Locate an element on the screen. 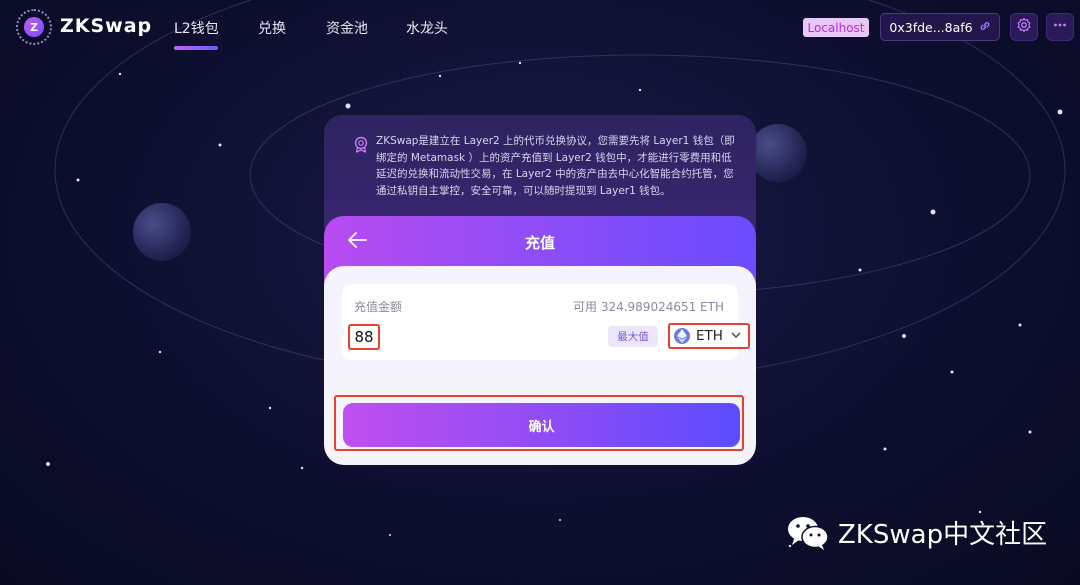 The image size is (1080, 585). amount-box: 充值金额 可用 324.989024651 ETH 最大值 ETH is located at coordinates (546, 322).